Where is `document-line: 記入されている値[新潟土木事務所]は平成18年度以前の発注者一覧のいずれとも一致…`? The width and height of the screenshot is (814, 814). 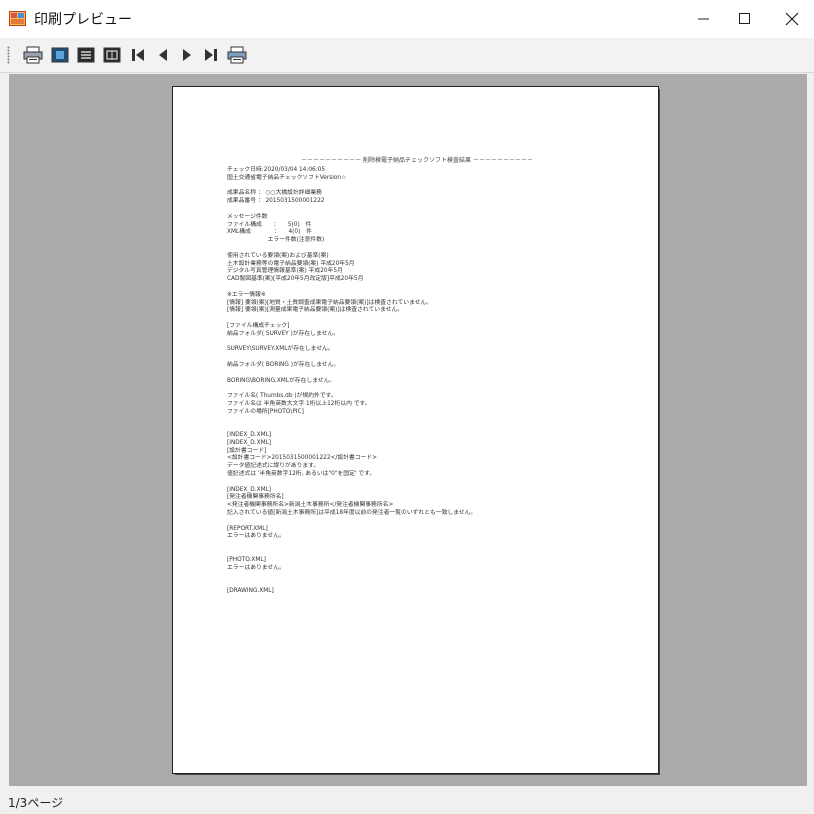
document-line: 記入されている値[新潟土木事務所]は平成18年度以前の発注者一覧のいずれとも一致… is located at coordinates (352, 513).